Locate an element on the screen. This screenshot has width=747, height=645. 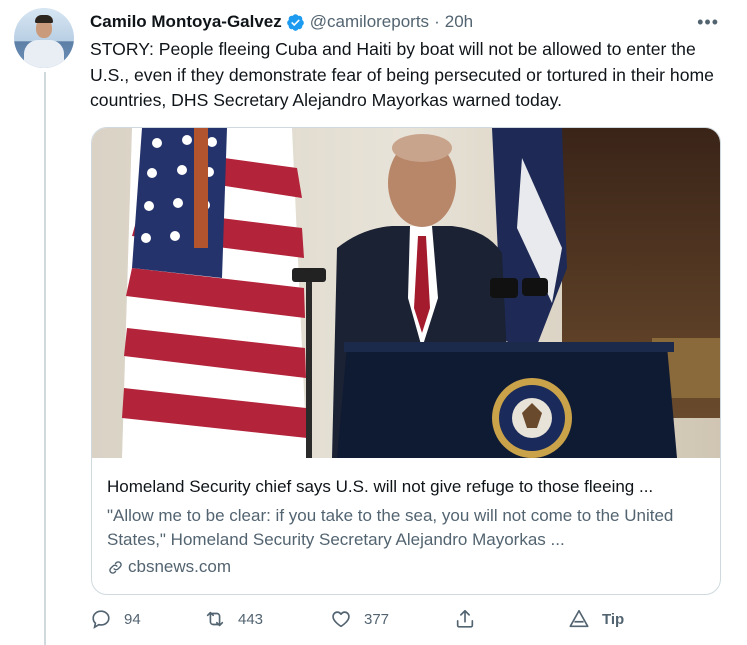
link-icon is located at coordinates (115, 567).